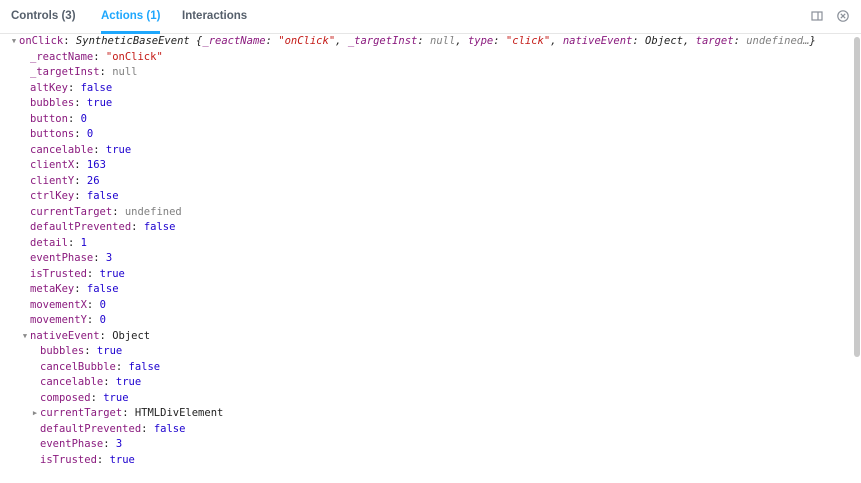 The width and height of the screenshot is (861, 483). I want to click on preview-value: Object, so click(664, 41).